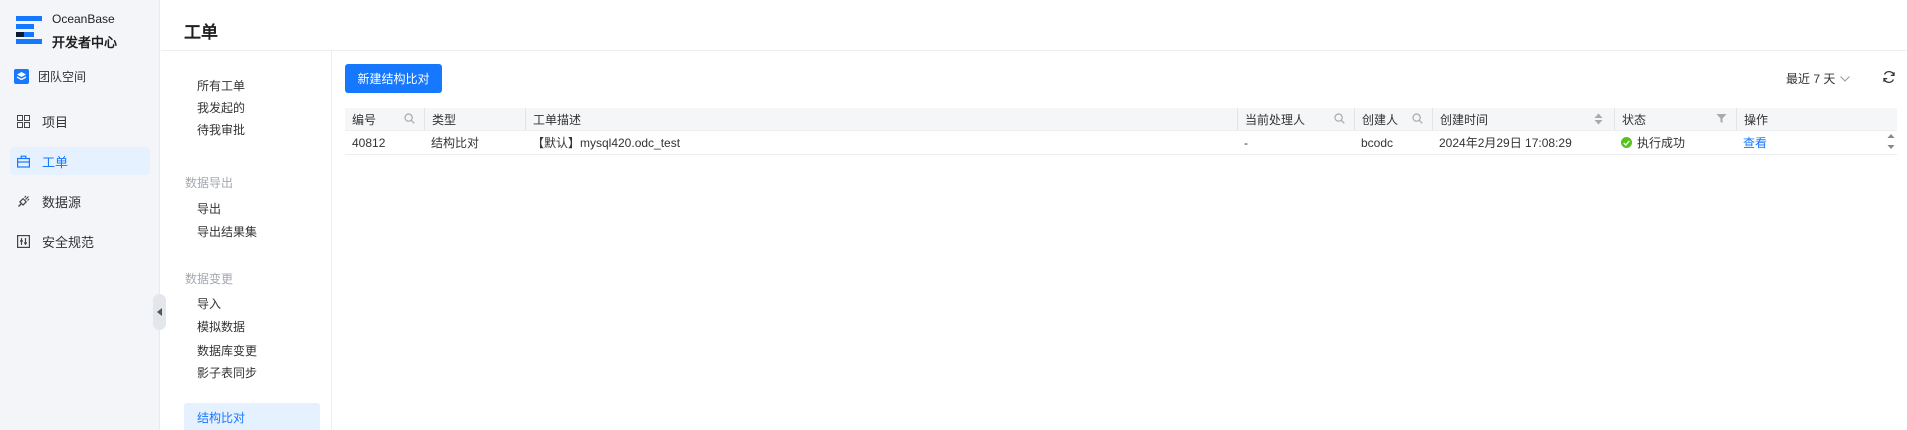 The width and height of the screenshot is (1907, 430). Describe the element at coordinates (252, 372) in the screenshot. I see `subnav-item-shadow-sync: 影子表同步` at that location.